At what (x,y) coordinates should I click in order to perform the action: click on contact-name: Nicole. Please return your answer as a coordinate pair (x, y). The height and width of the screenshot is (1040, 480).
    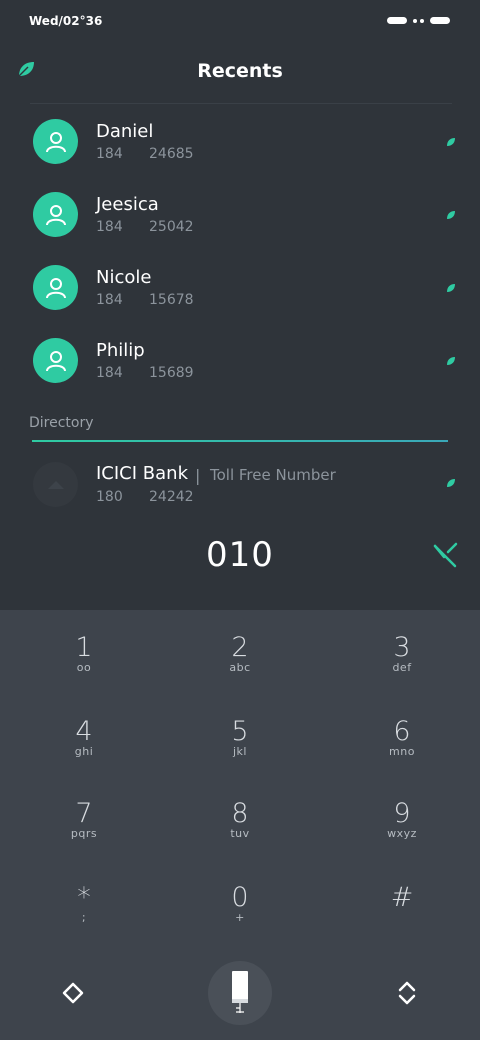
    Looking at the image, I should click on (124, 277).